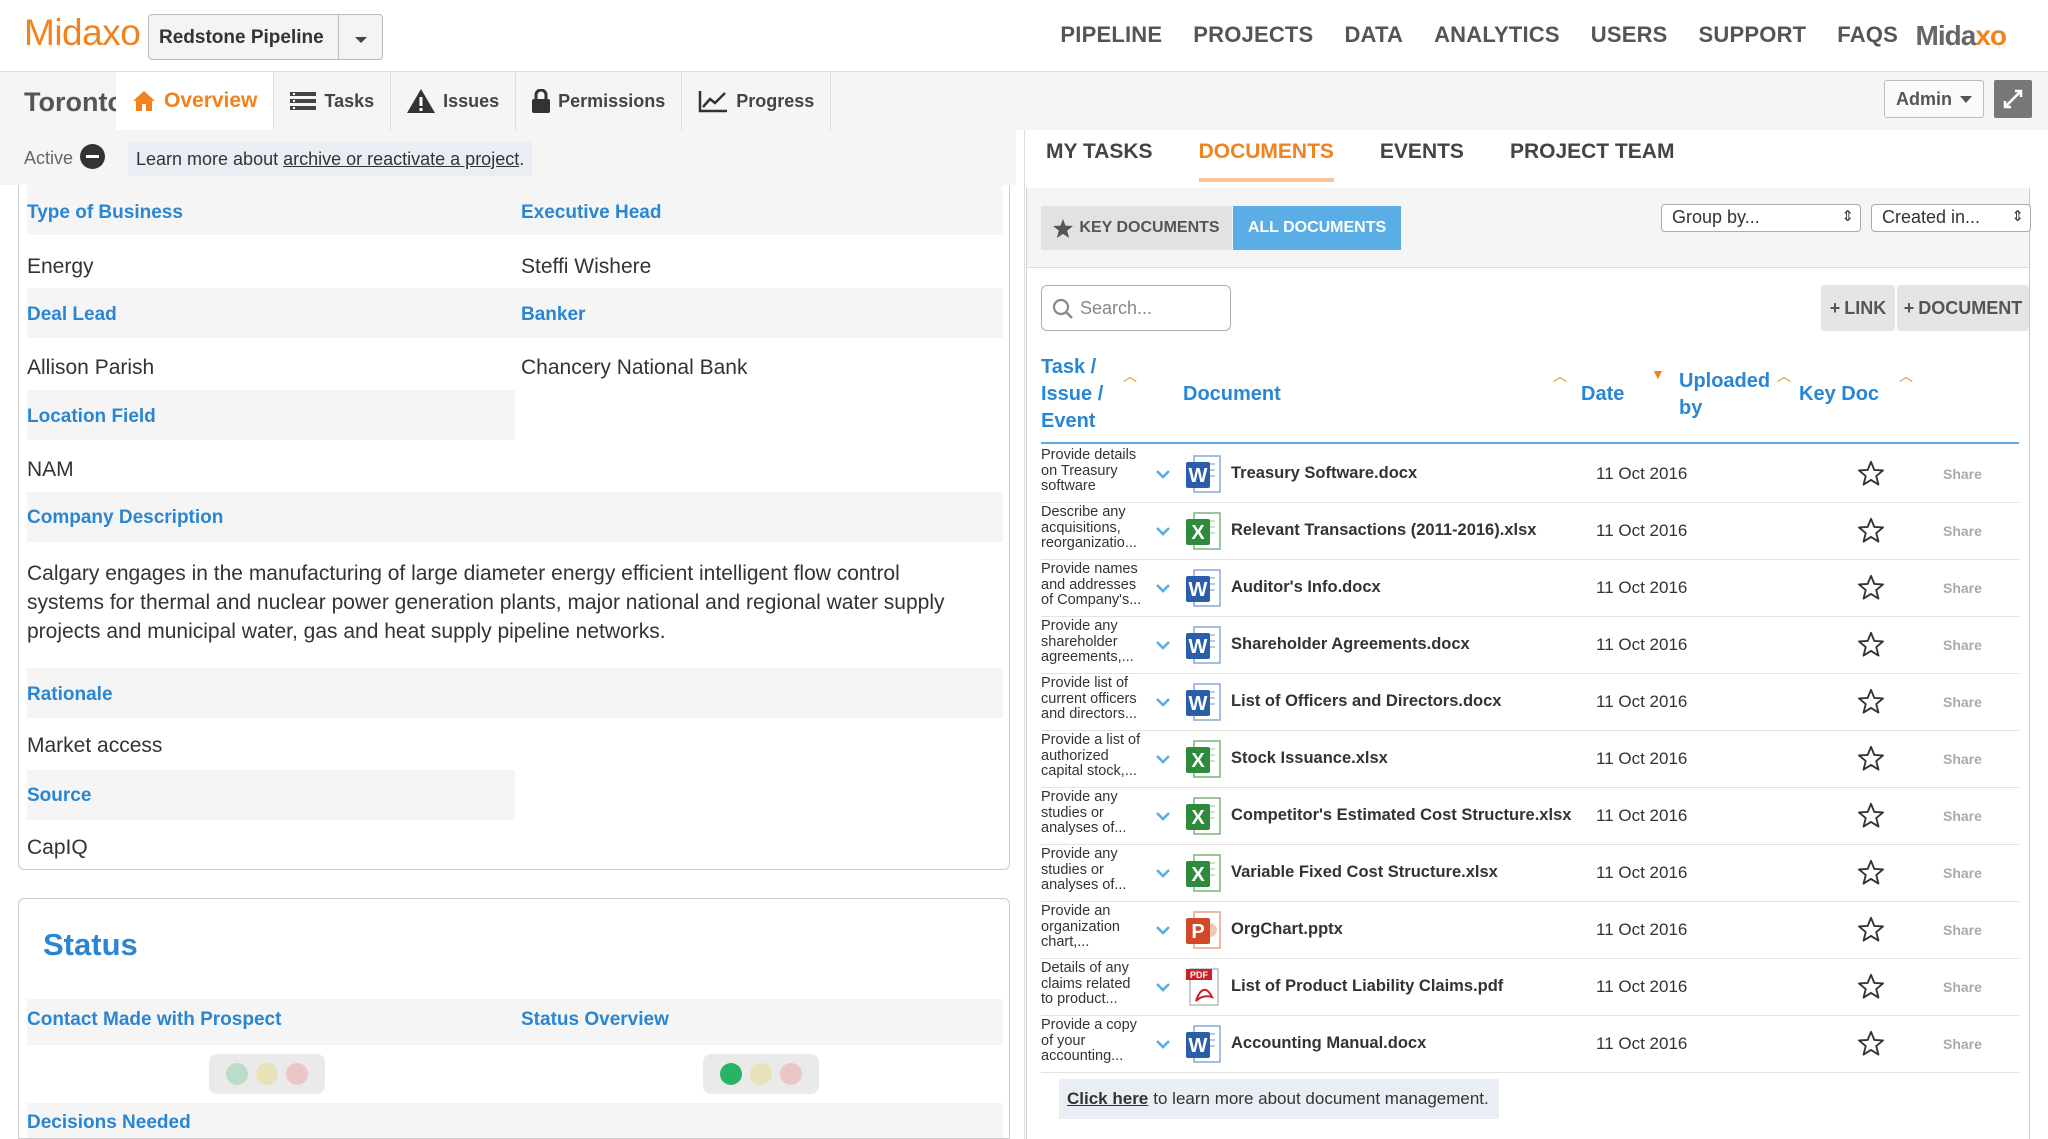 The image size is (2048, 1139). Describe the element at coordinates (1858, 308) in the screenshot. I see `add-link-button: + LINK` at that location.